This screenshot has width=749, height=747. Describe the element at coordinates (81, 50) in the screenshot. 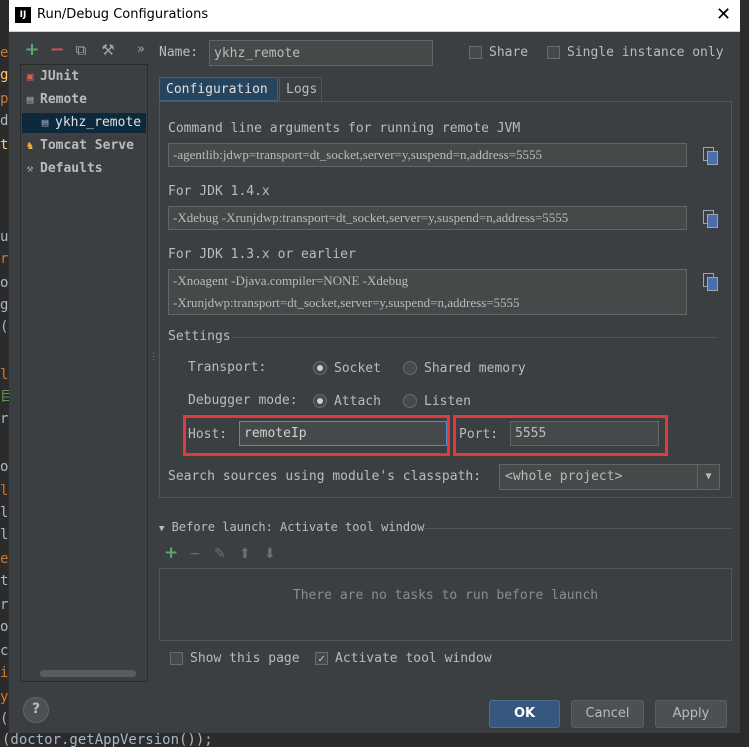

I see `copy-icon: ⧉` at that location.